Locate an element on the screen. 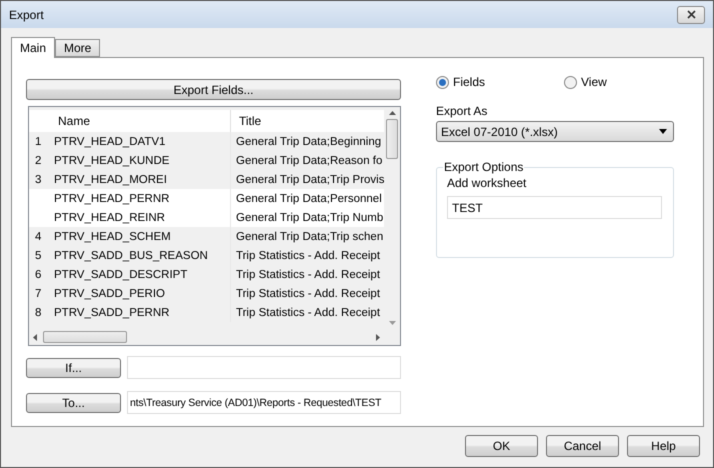 The height and width of the screenshot is (468, 714). condition-field is located at coordinates (264, 367).